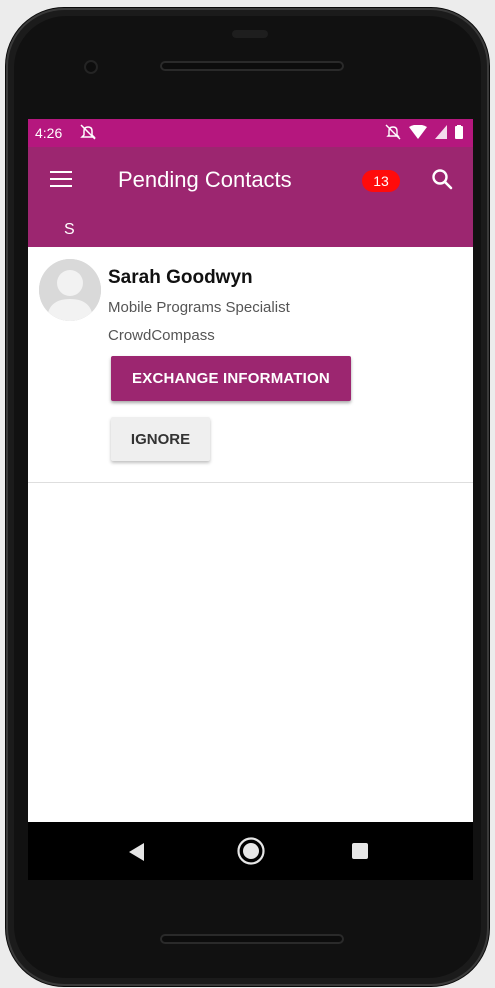  I want to click on contact-company: CrowdCompass, so click(161, 335).